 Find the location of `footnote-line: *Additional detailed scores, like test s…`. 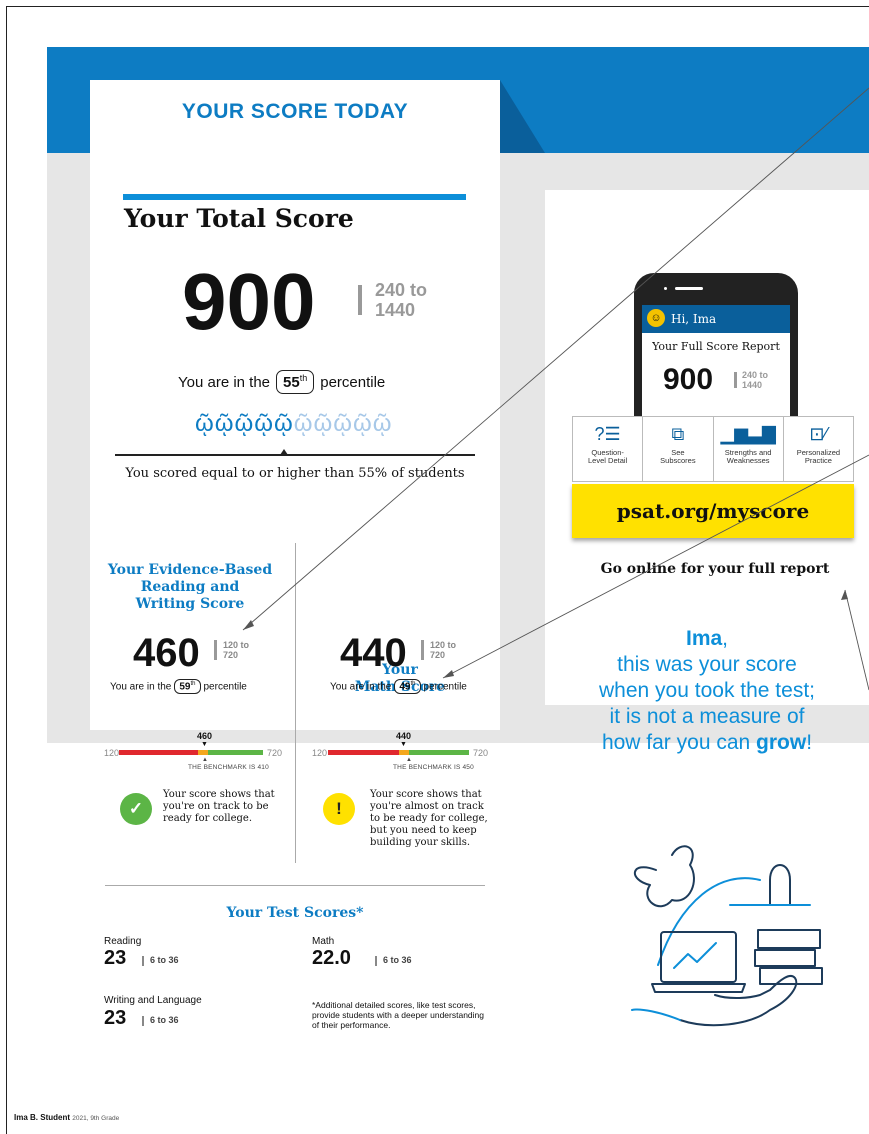

footnote-line: *Additional detailed scores, like test s… is located at coordinates (394, 1005).